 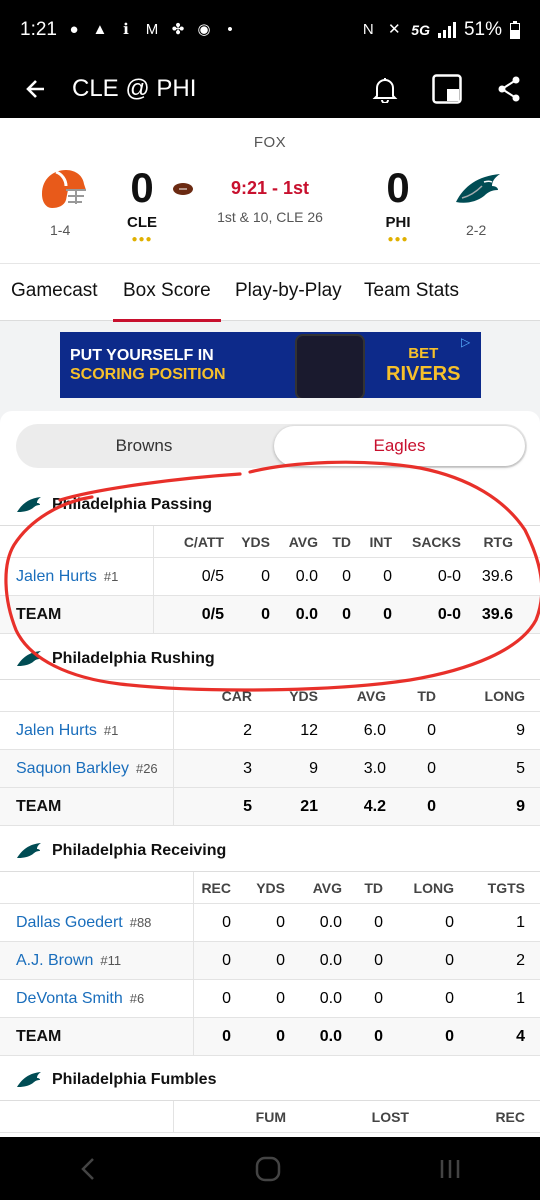 What do you see at coordinates (134, 88) in the screenshot?
I see `page-title: CLE @ PHI` at bounding box center [134, 88].